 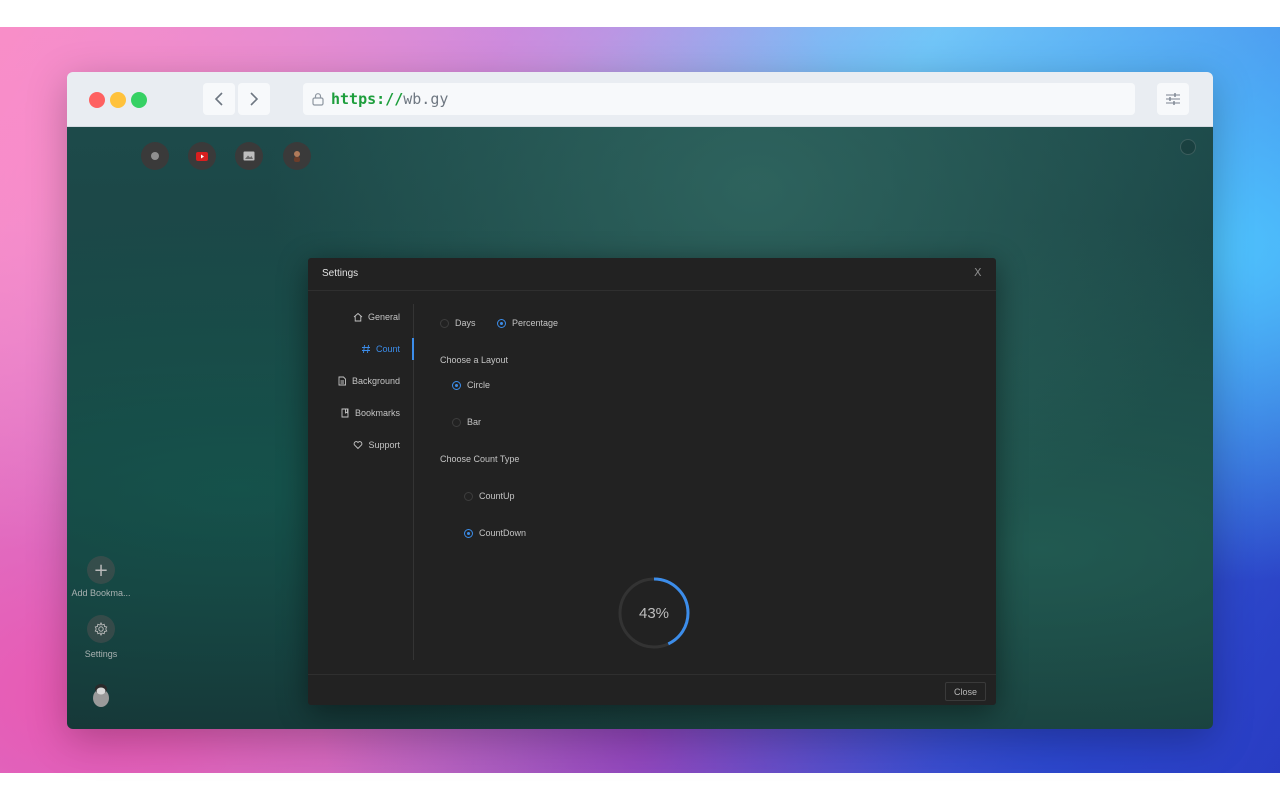 I want to click on radio-percentage-circle, so click(x=501, y=323).